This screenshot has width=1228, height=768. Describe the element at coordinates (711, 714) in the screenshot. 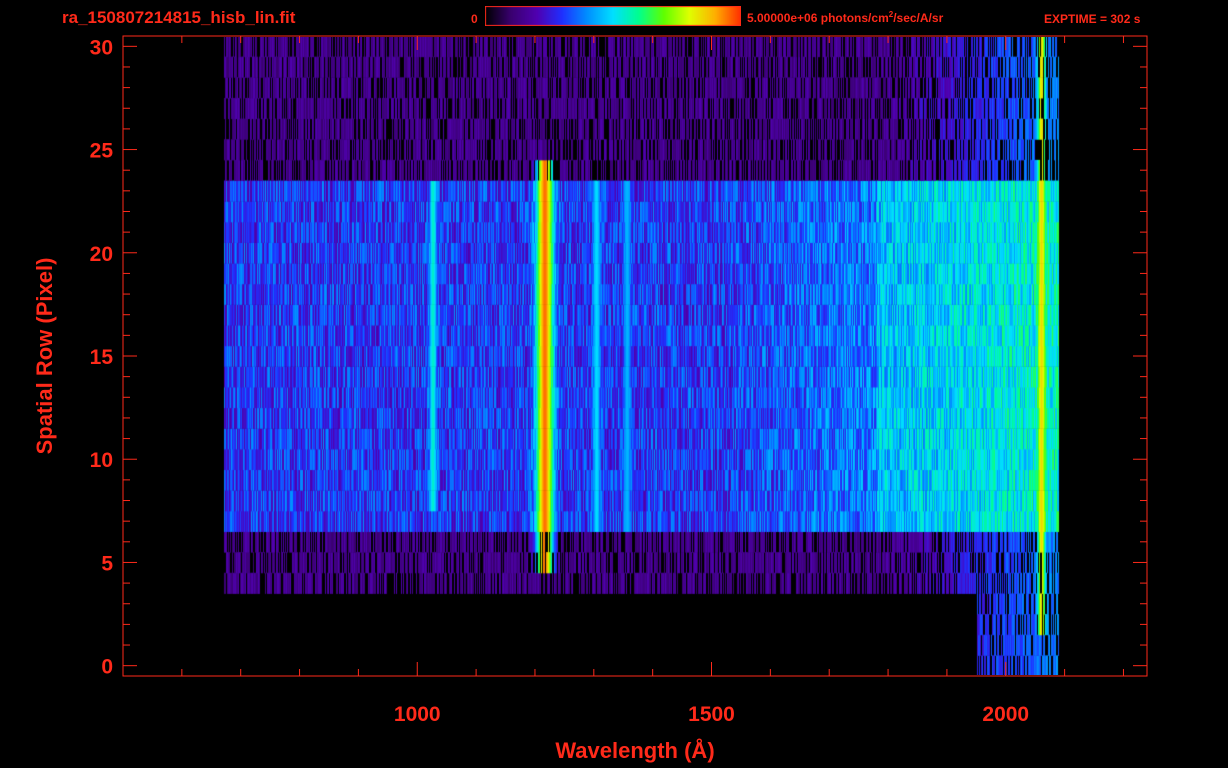

I see `x-tick-label: 1500` at that location.